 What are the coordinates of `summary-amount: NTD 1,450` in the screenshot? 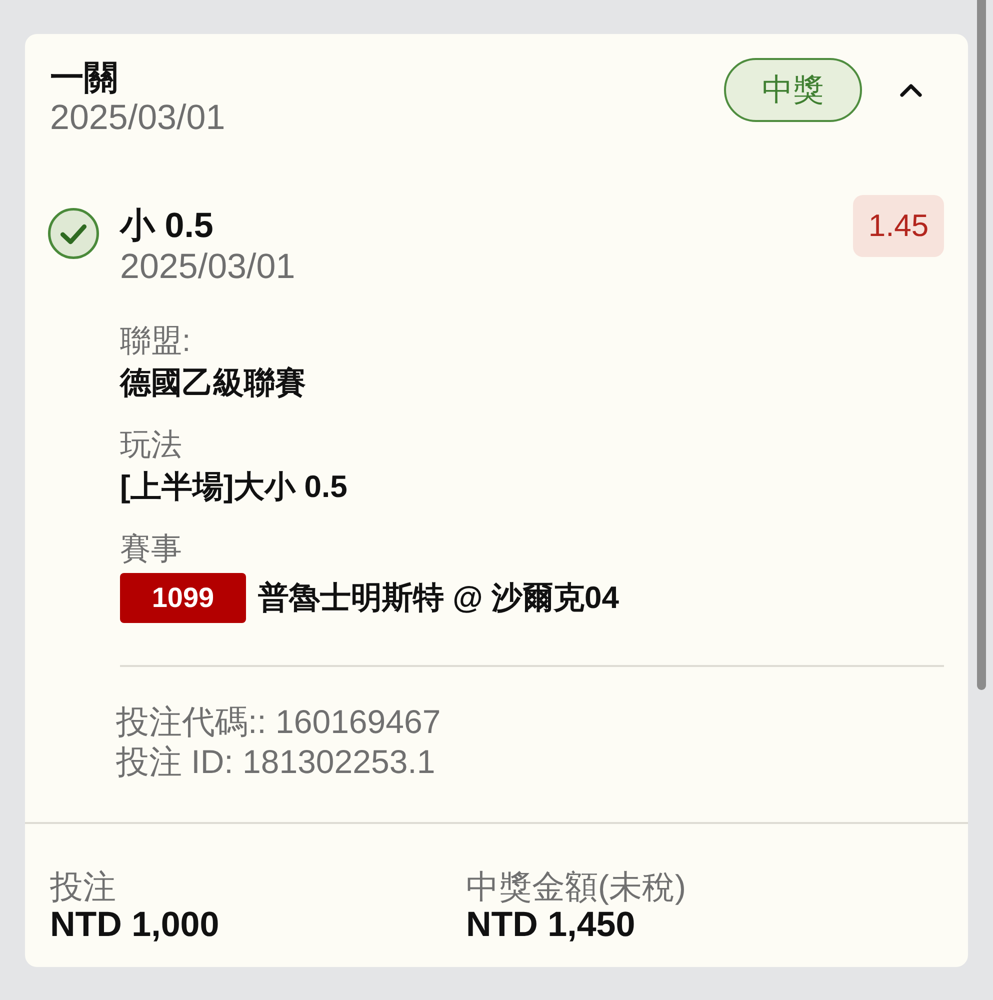 It's located at (551, 925).